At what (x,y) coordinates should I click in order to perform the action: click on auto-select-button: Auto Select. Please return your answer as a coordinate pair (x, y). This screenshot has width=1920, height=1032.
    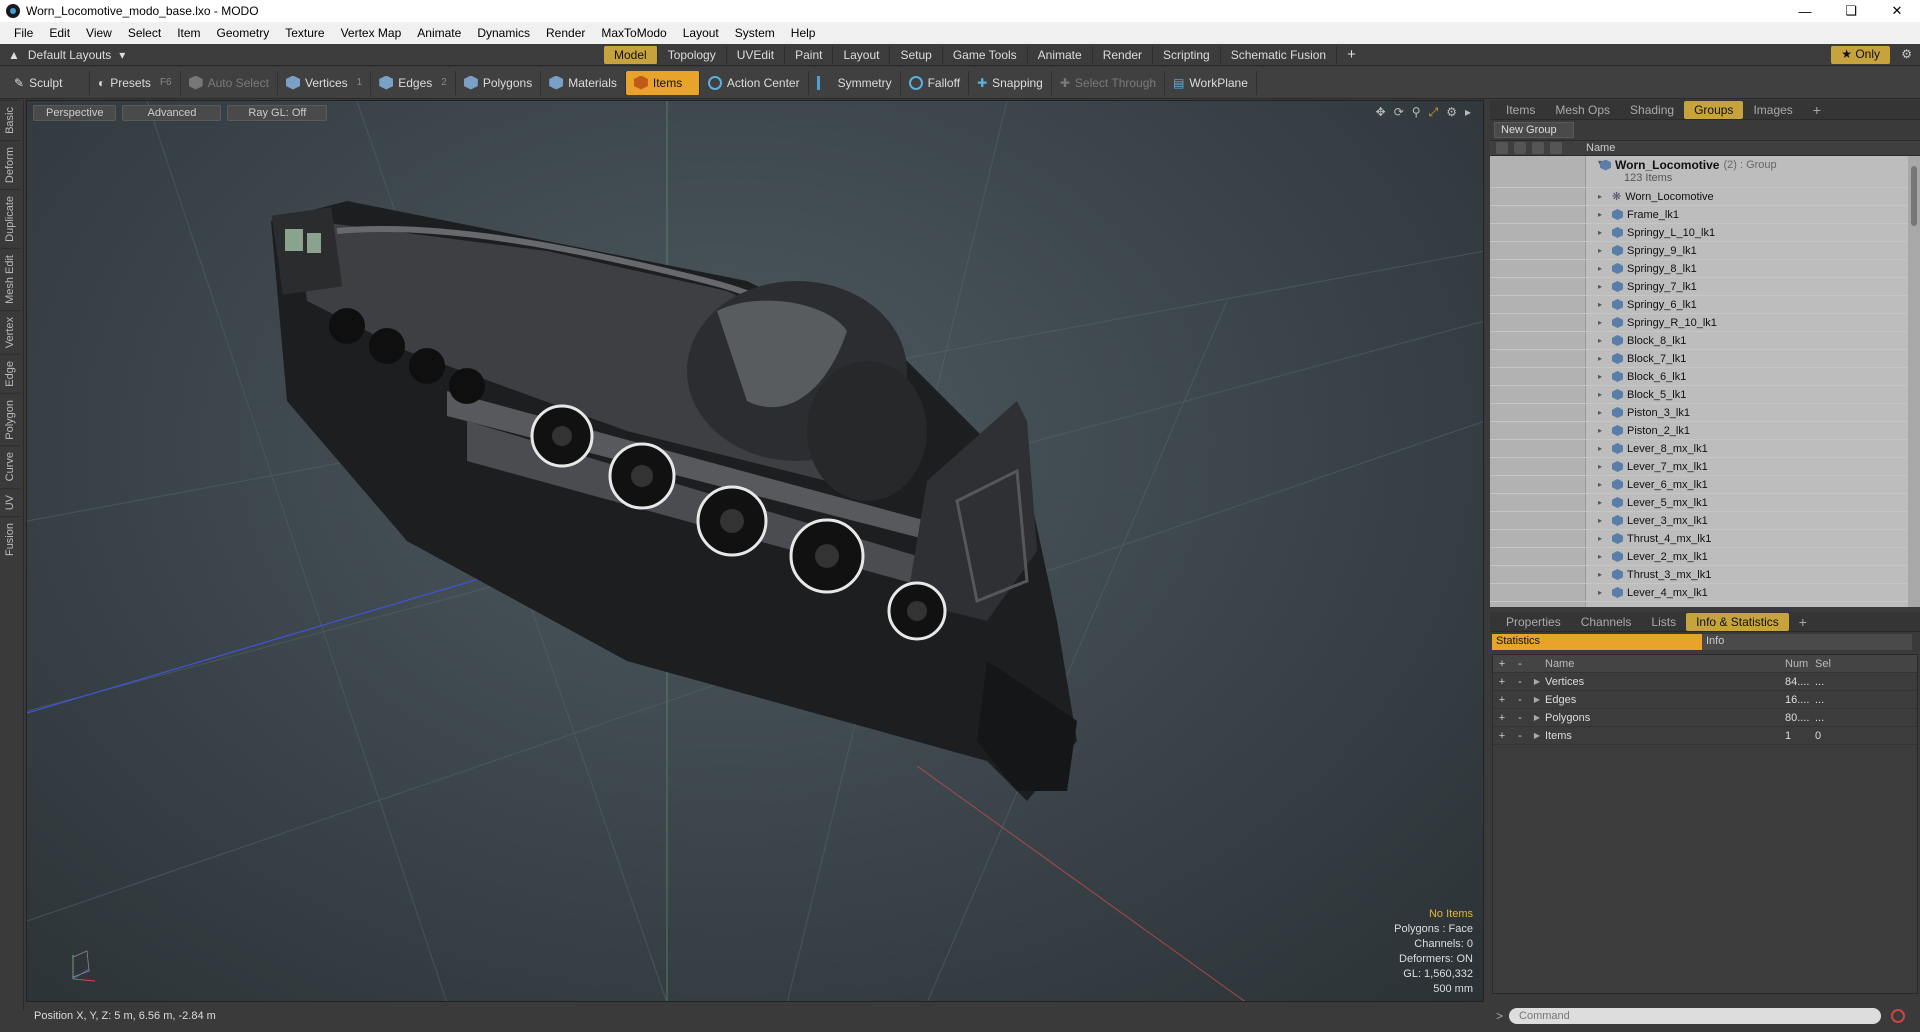
    Looking at the image, I should click on (229, 82).